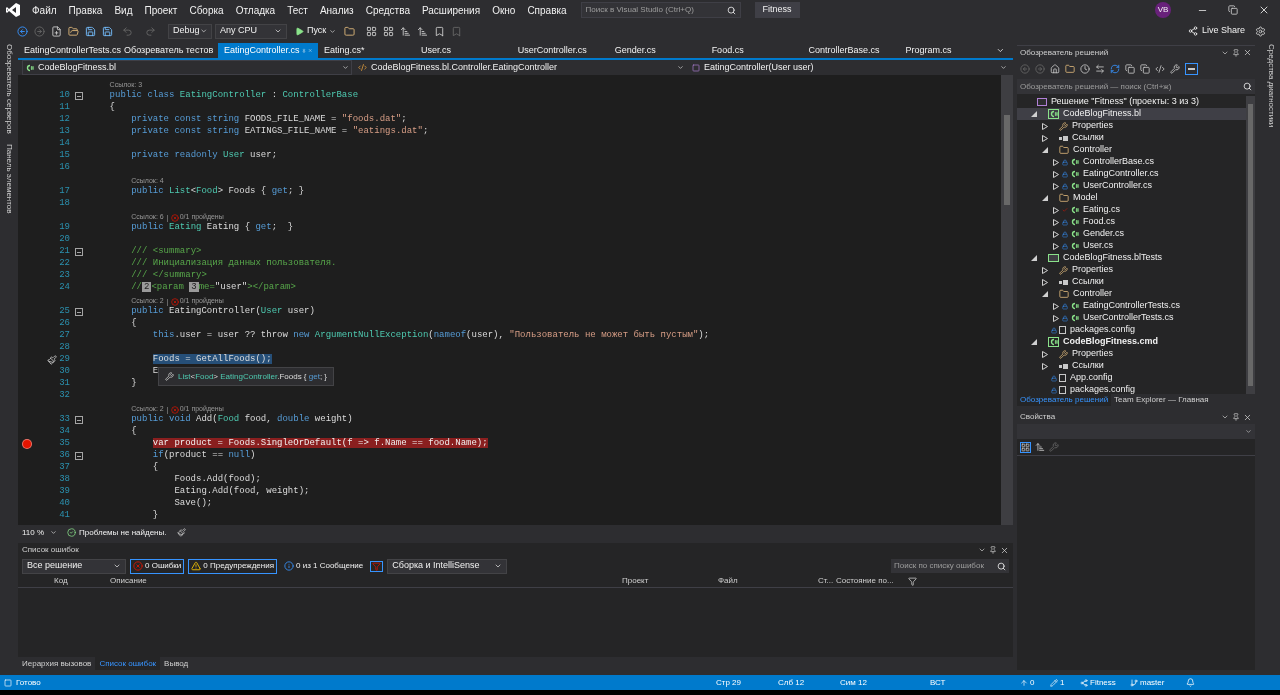 The height and width of the screenshot is (695, 1280). I want to click on tree-item: CodeBlogFitness.blTests, so click(1131, 258).